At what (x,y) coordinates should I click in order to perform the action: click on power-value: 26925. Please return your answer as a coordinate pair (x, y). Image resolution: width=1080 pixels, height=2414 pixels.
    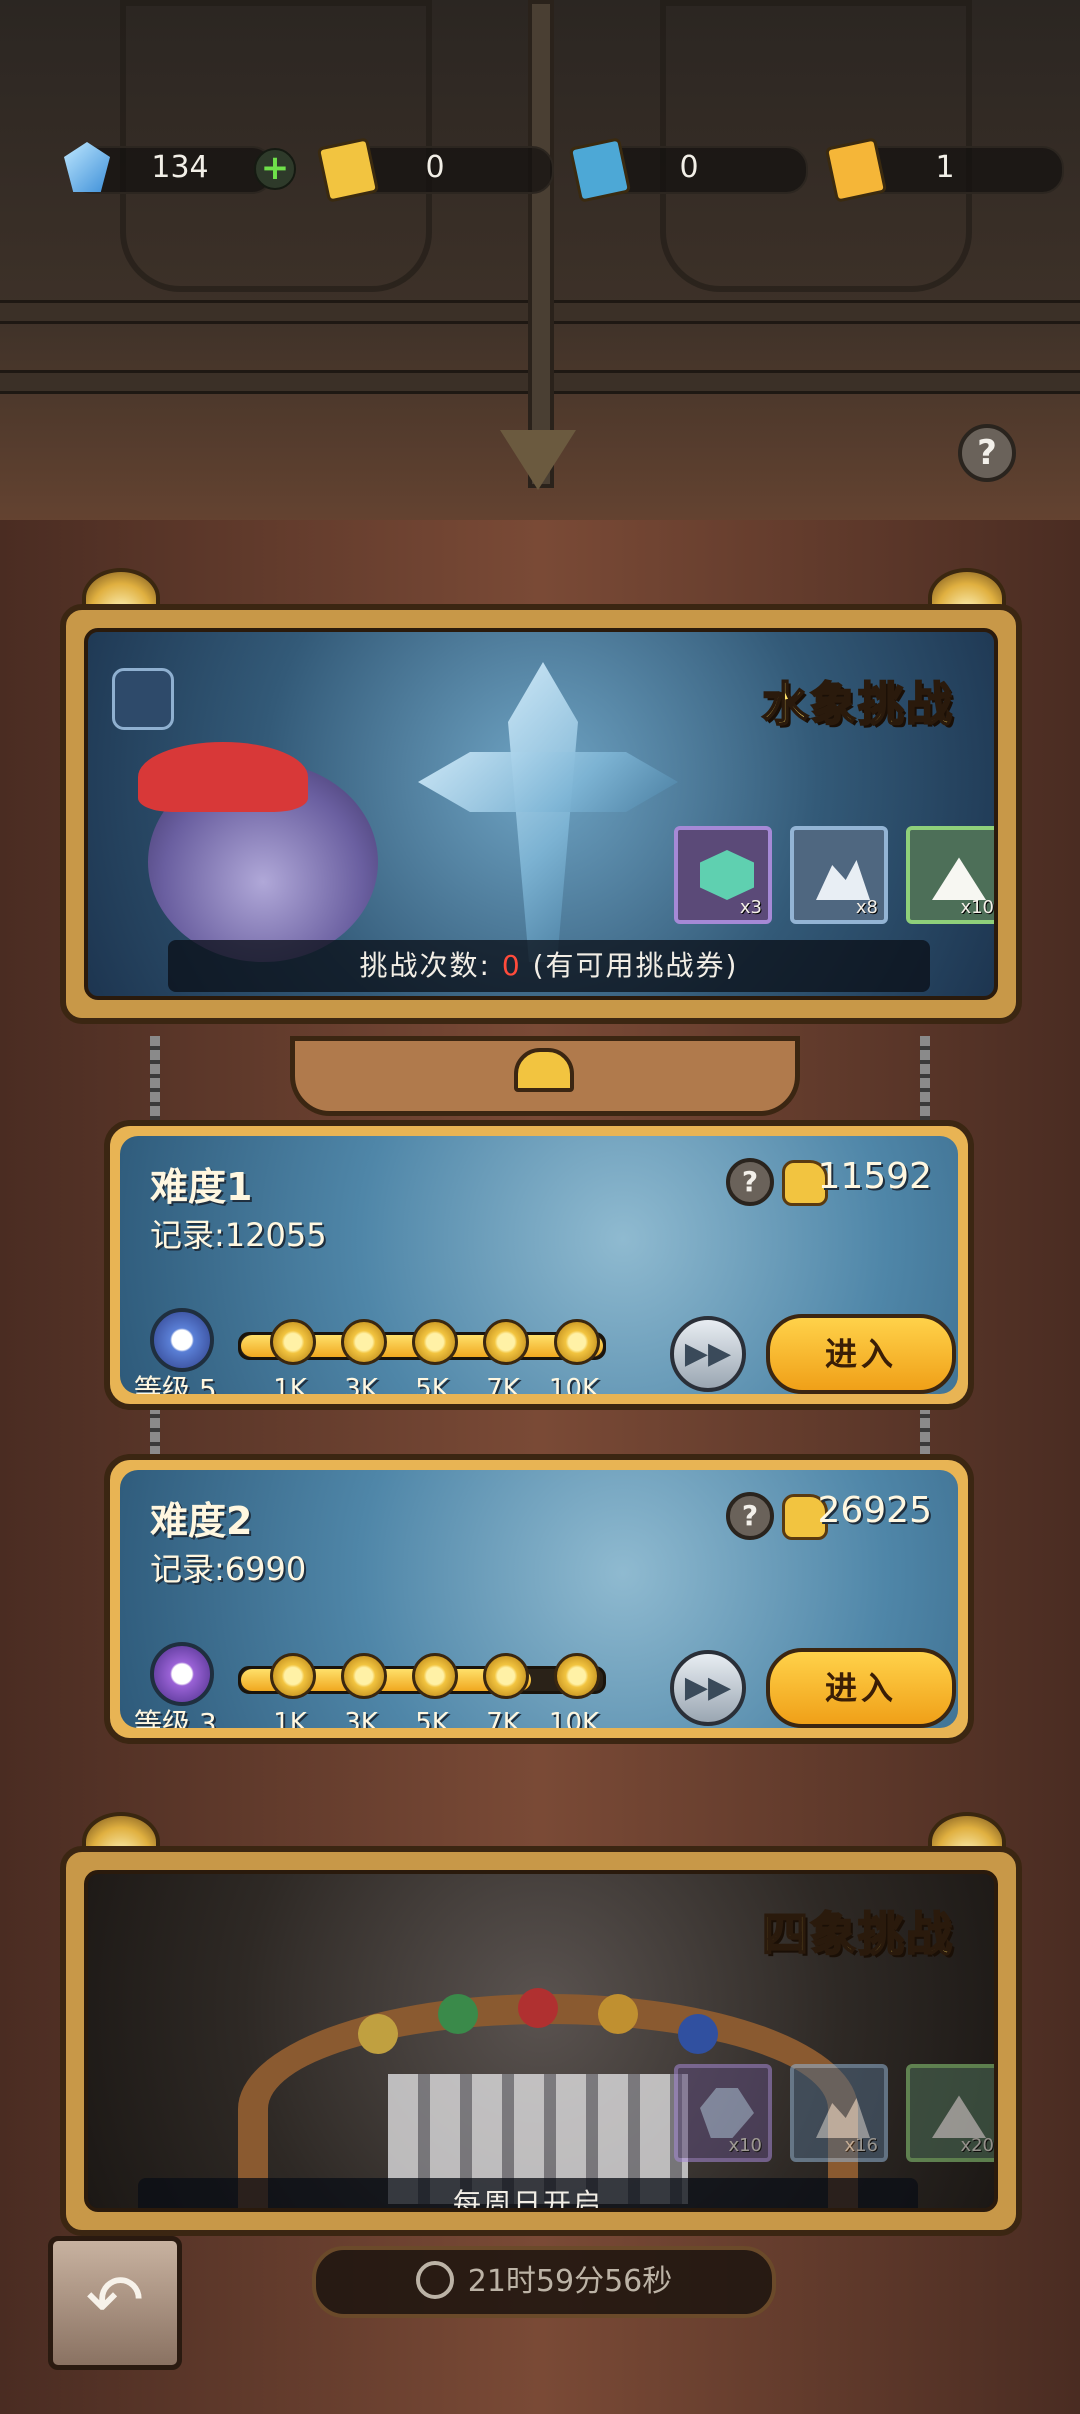
    Looking at the image, I should click on (874, 1510).